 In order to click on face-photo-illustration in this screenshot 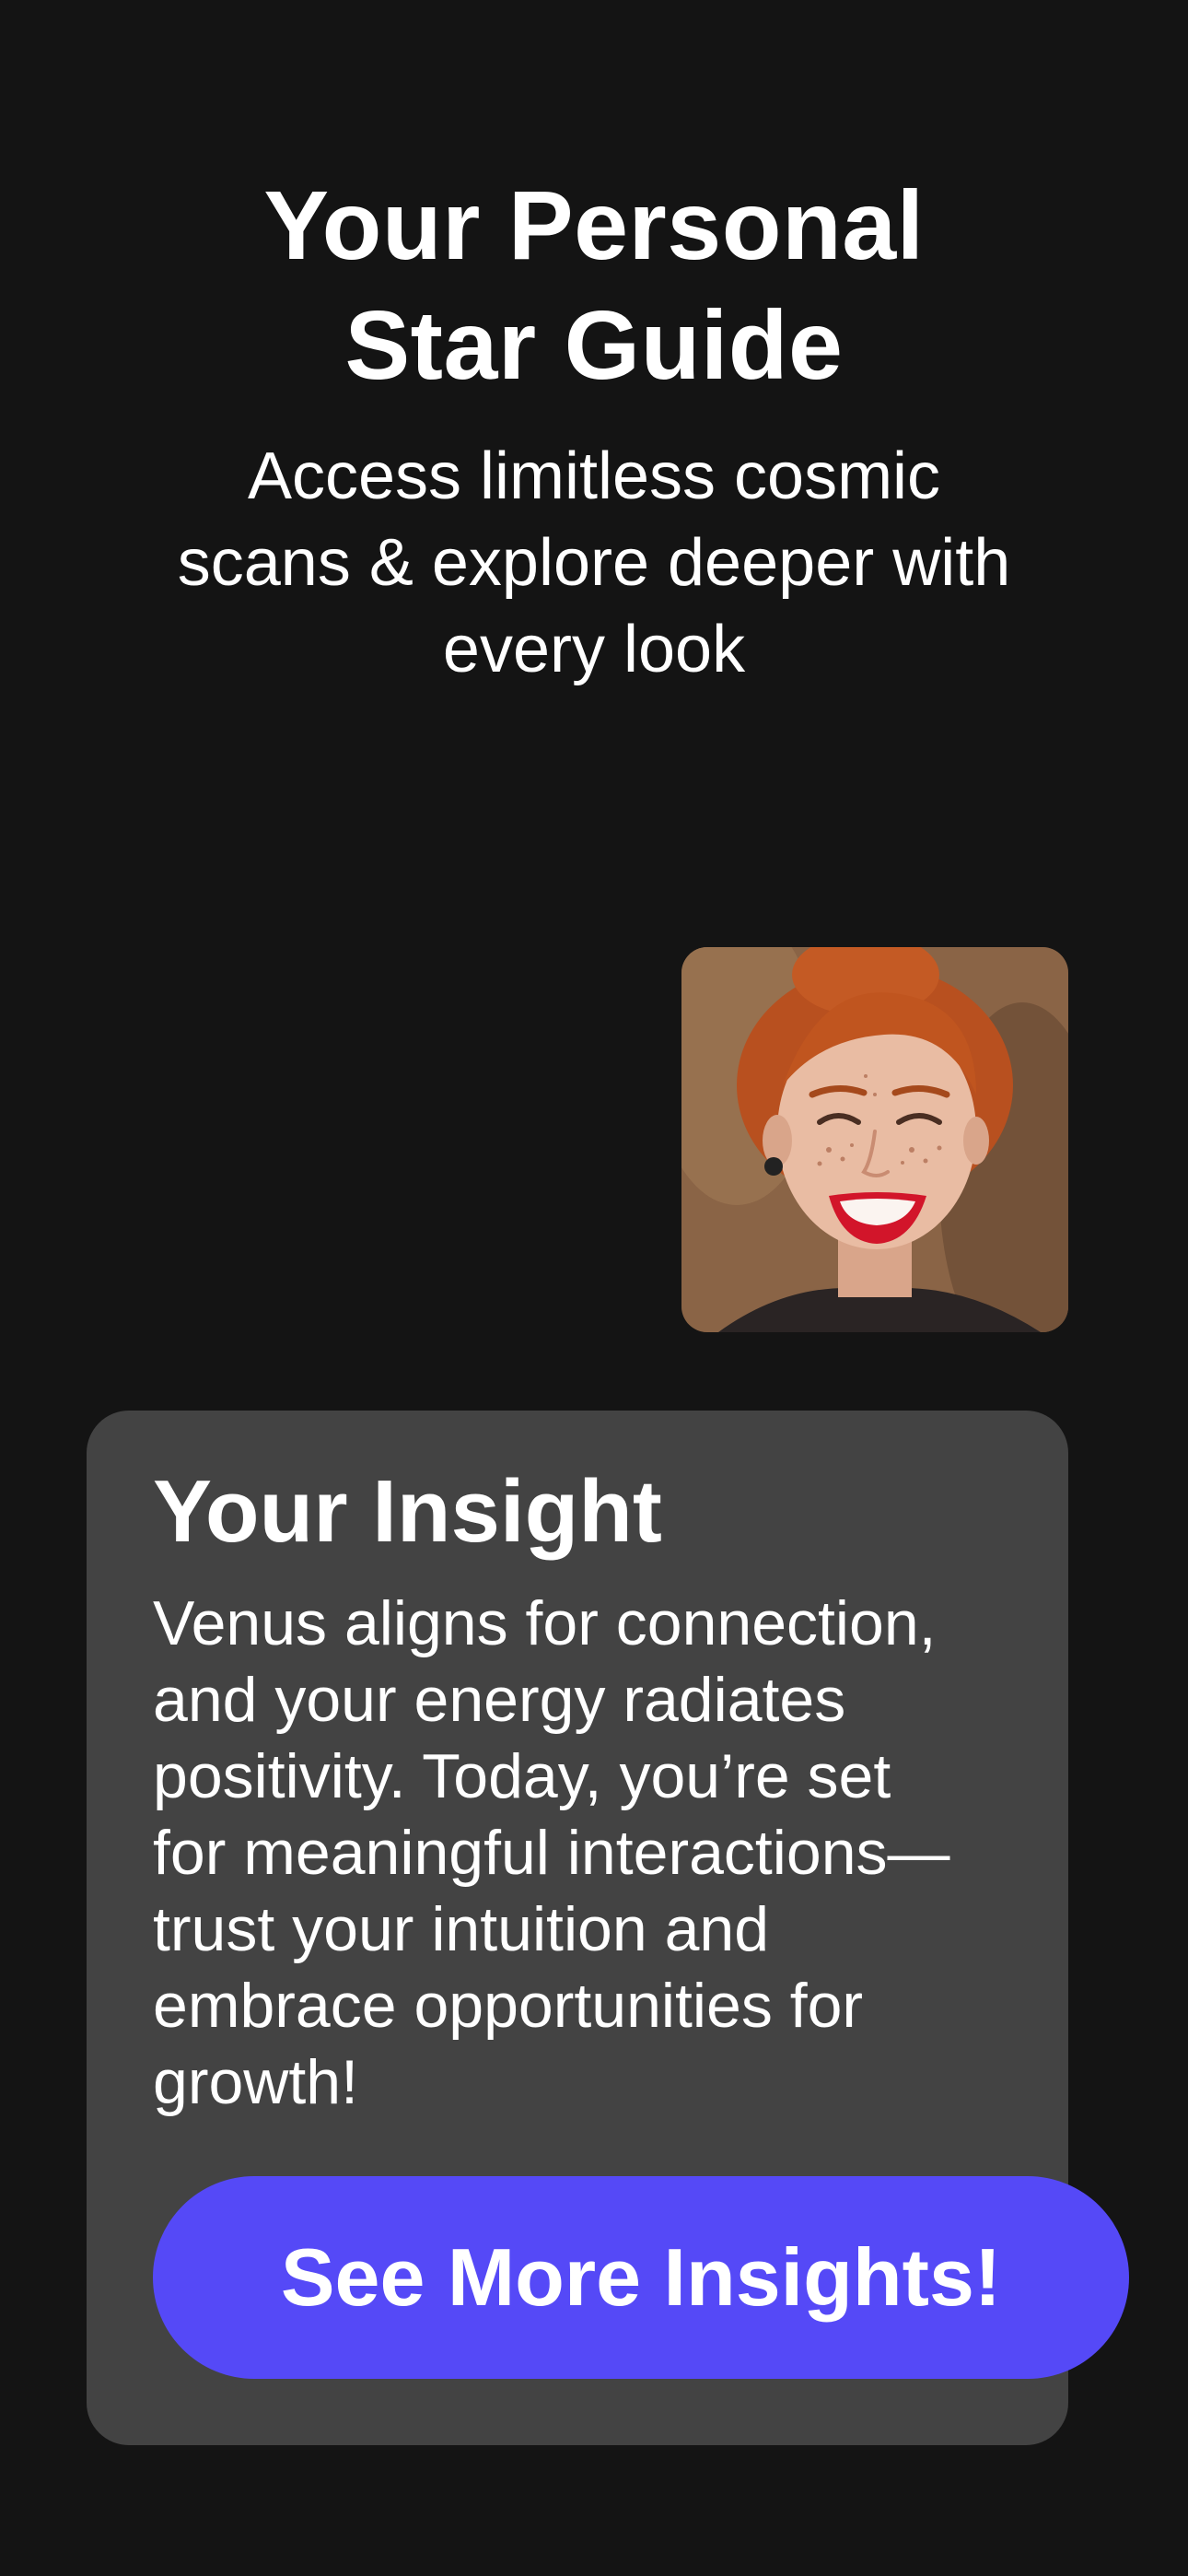, I will do `click(874, 1139)`.